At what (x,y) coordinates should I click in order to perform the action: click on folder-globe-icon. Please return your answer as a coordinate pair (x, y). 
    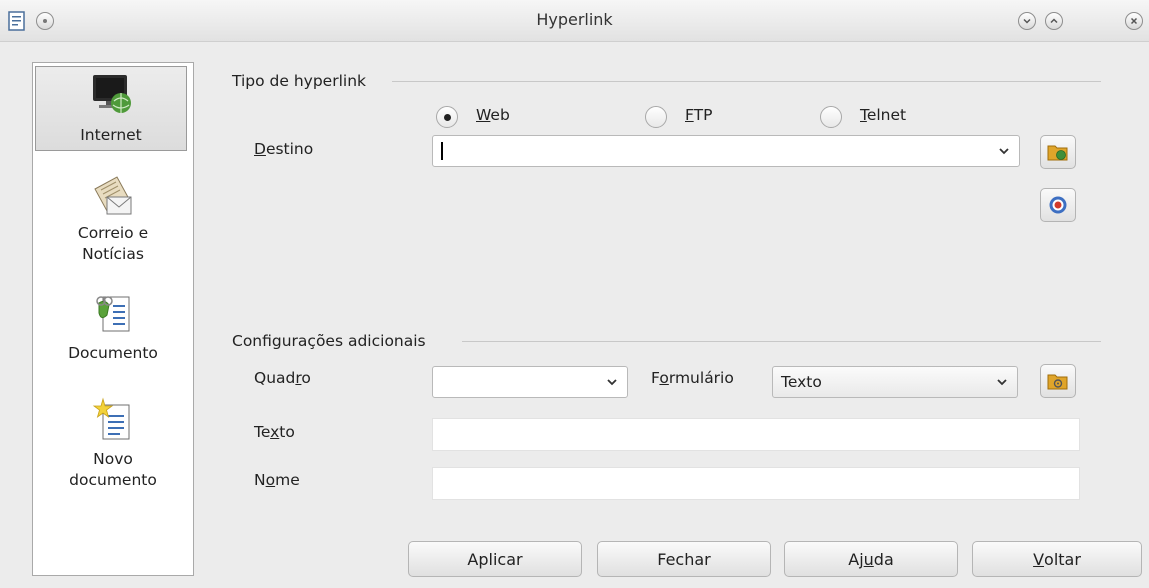
    Looking at the image, I should click on (1057, 153).